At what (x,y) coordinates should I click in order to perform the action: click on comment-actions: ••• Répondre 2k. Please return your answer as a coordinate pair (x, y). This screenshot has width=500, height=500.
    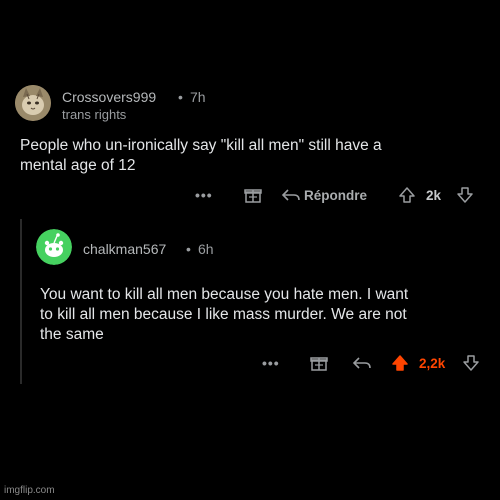
    Looking at the image, I should click on (250, 195).